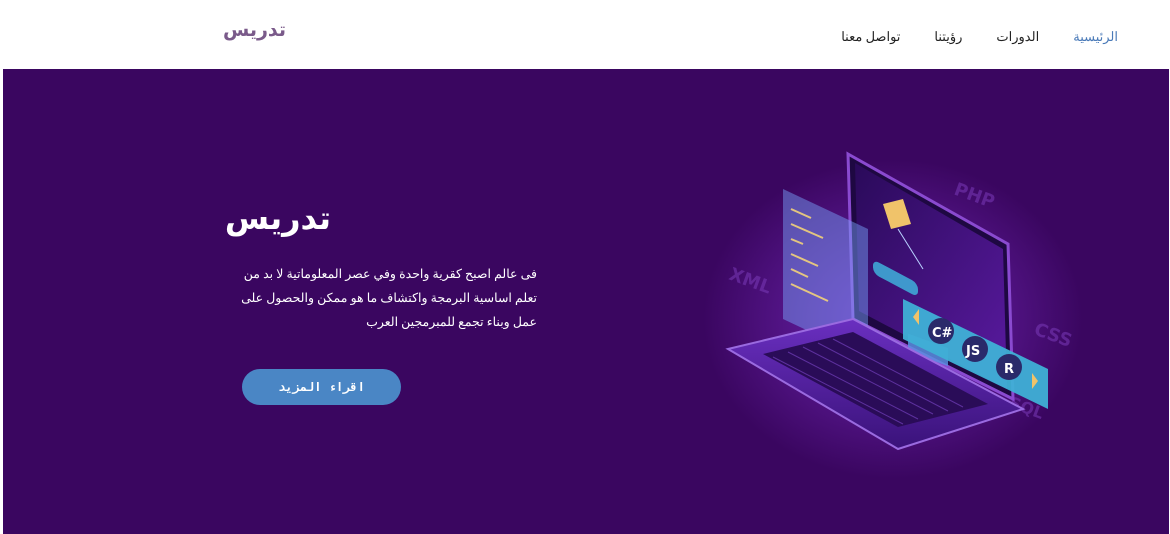 The image size is (1170, 534). Describe the element at coordinates (277, 218) in the screenshot. I see `hero-title: تدريس` at that location.